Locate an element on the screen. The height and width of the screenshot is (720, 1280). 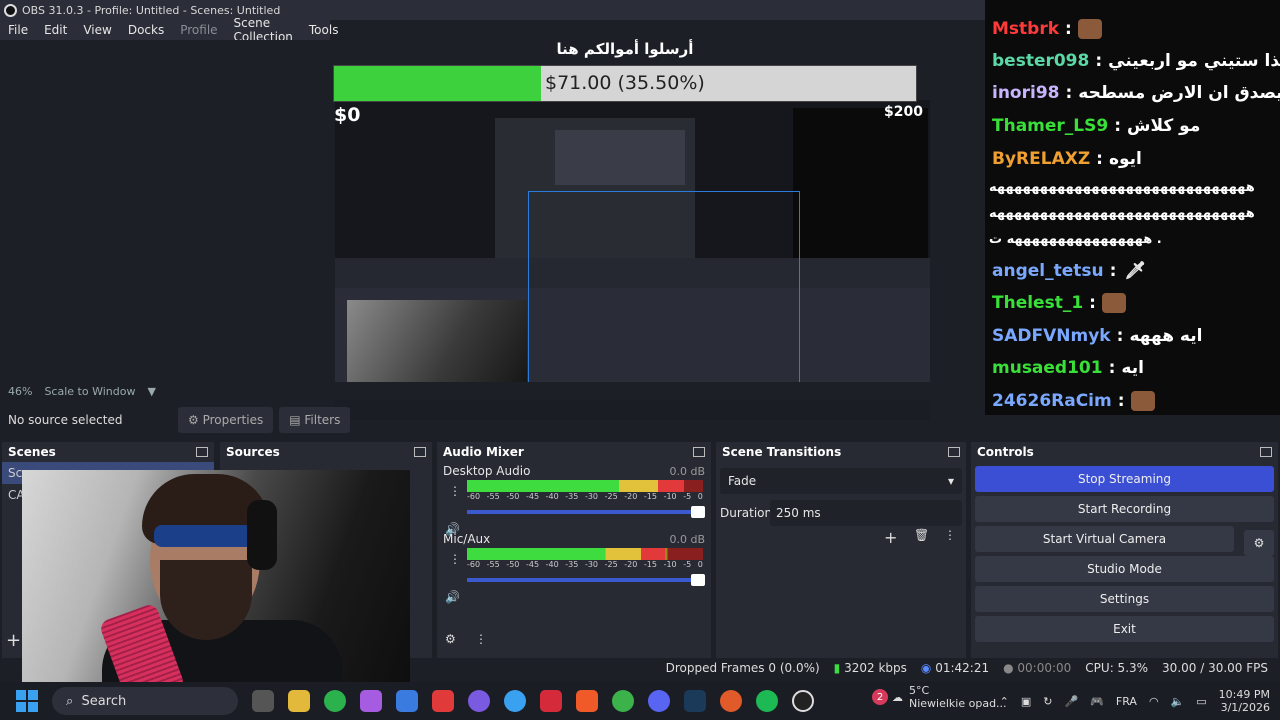
trash-icon: 🗑 is located at coordinates (921, 535).